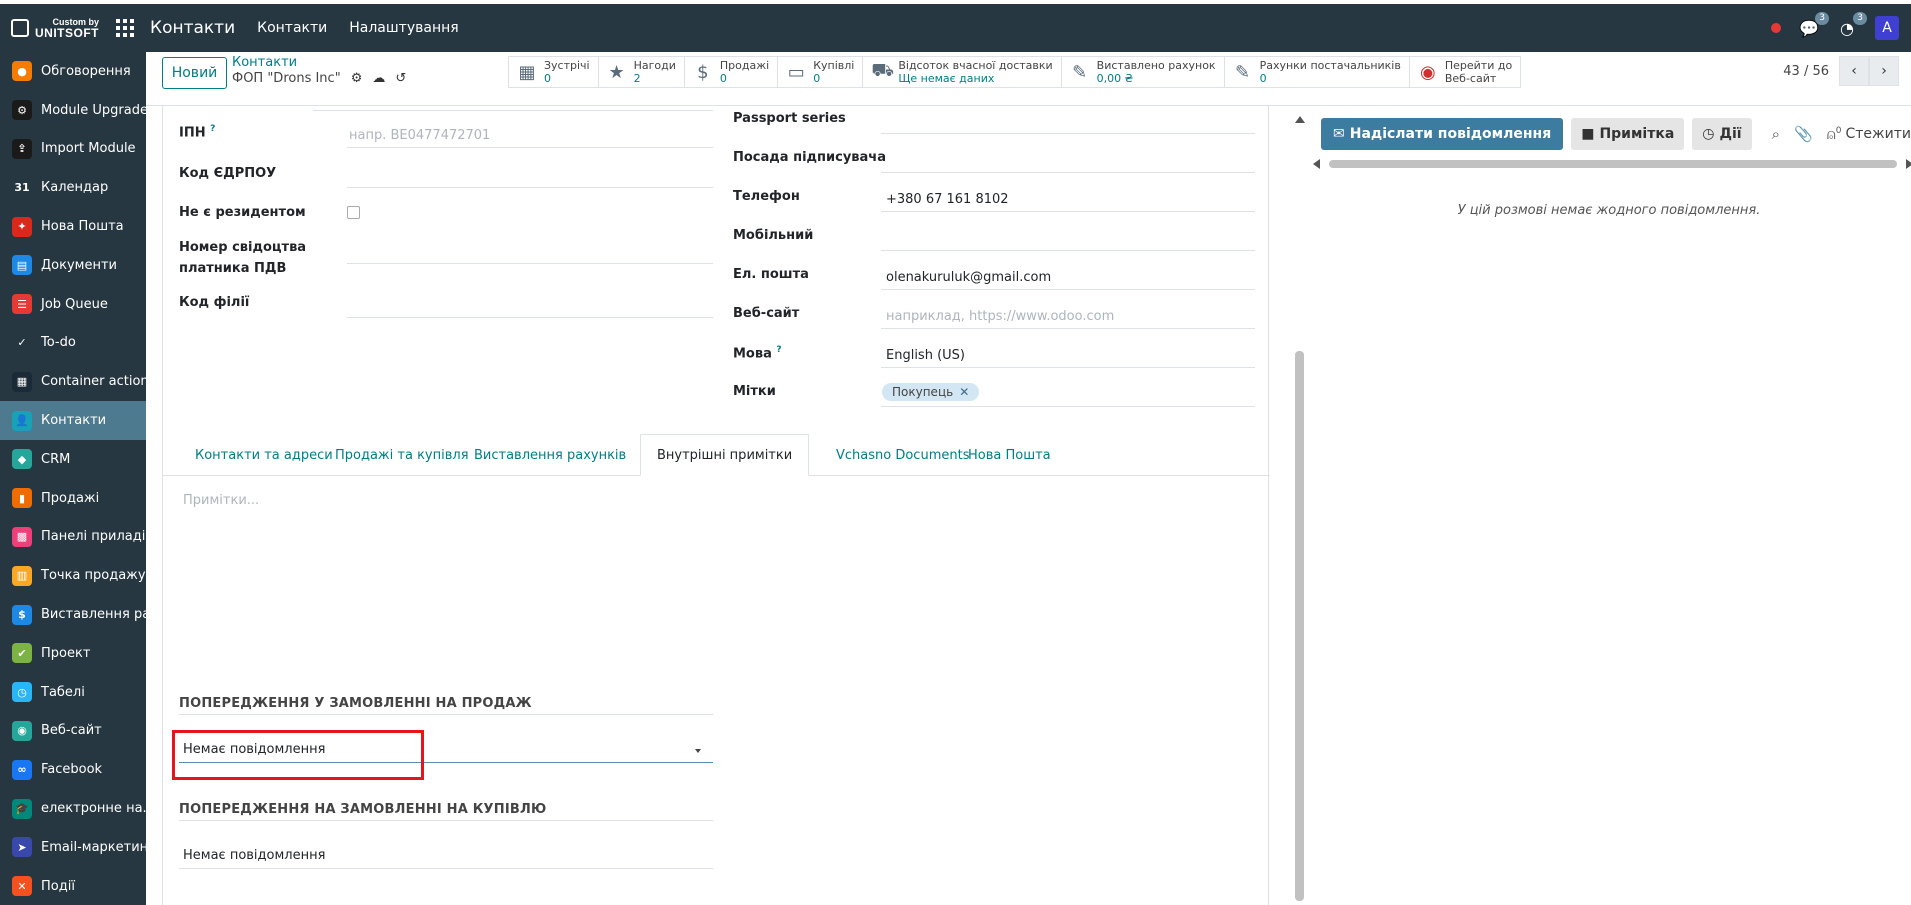 The width and height of the screenshot is (1911, 905). What do you see at coordinates (1316, 164) in the screenshot?
I see `scroll-left-icon` at bounding box center [1316, 164].